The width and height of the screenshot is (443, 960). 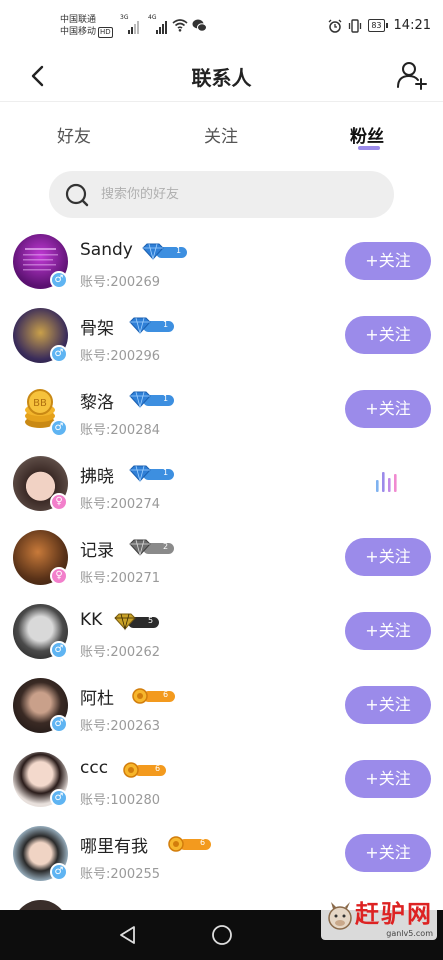 I want to click on list-item: ♂ 骨架 1 账号:200296 +关注, so click(x=221, y=337).